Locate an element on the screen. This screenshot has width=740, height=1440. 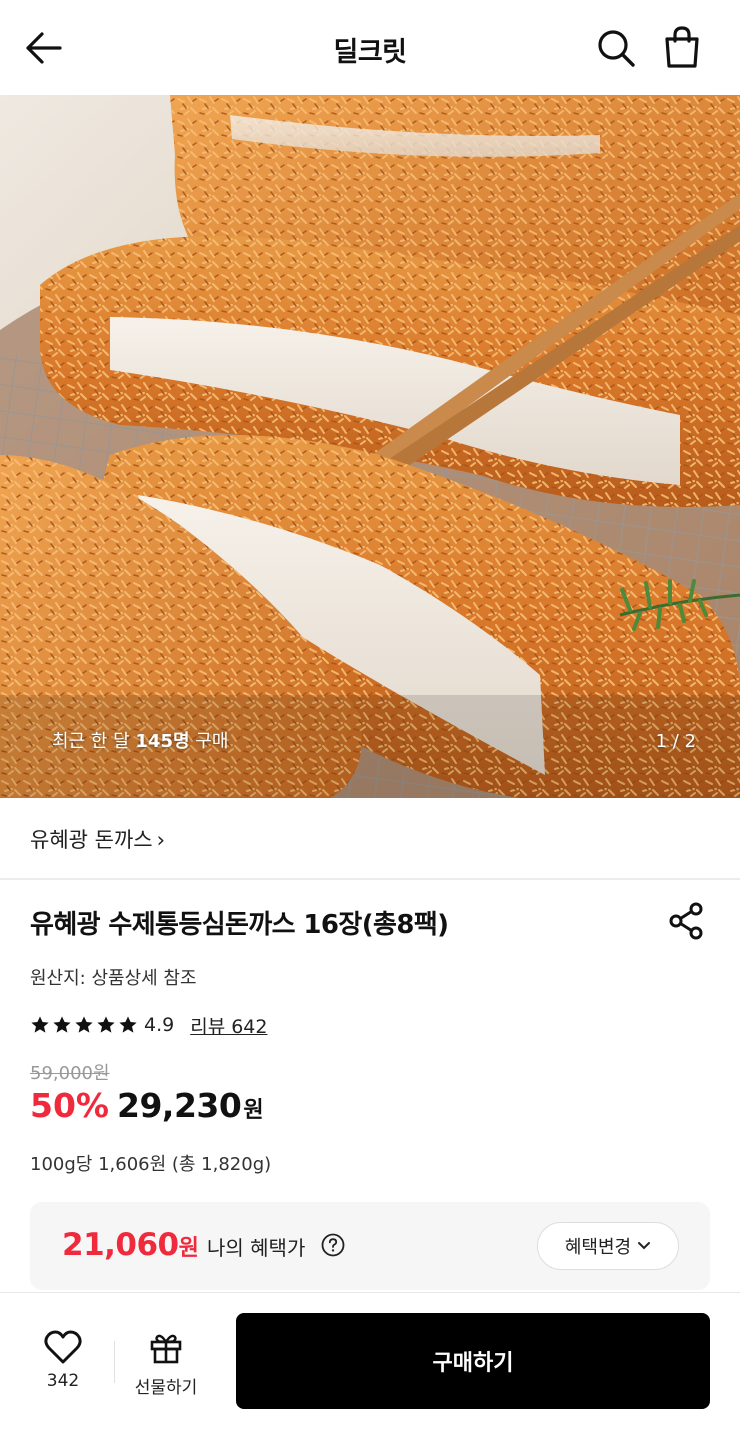
brand-link: 유혜광 돈까스 › is located at coordinates (97, 839).